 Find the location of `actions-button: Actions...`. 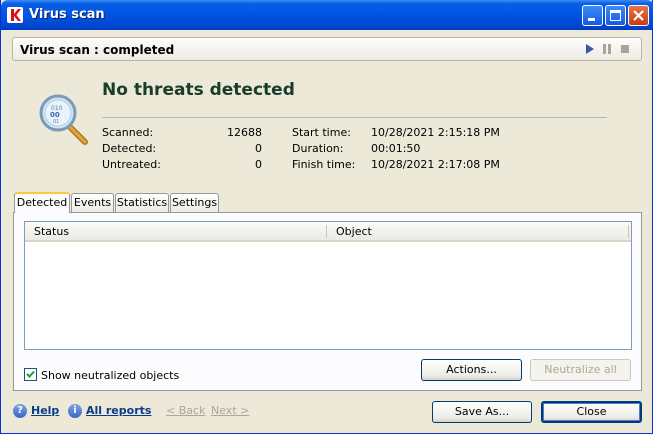

actions-button: Actions... is located at coordinates (471, 370).